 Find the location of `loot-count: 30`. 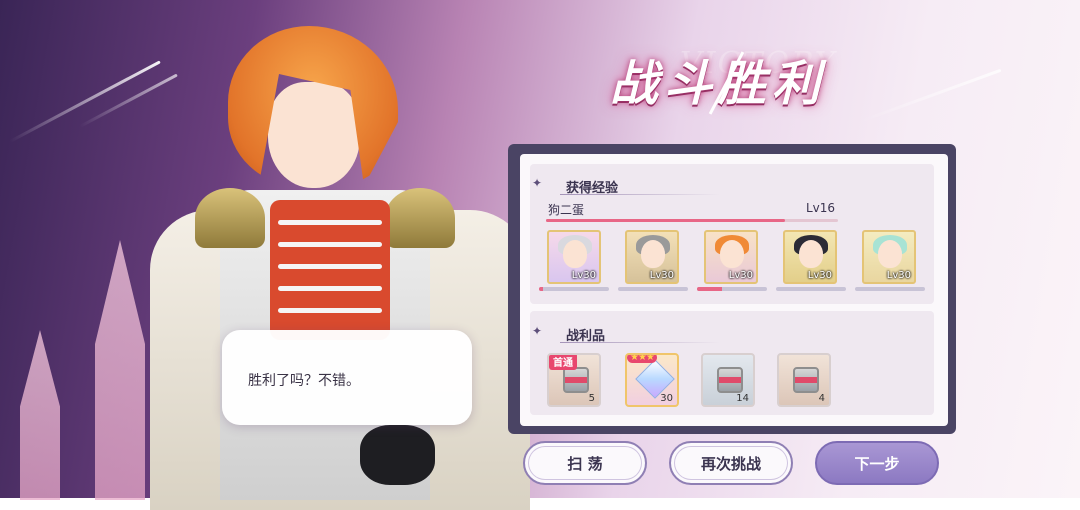

loot-count: 30 is located at coordinates (666, 398).